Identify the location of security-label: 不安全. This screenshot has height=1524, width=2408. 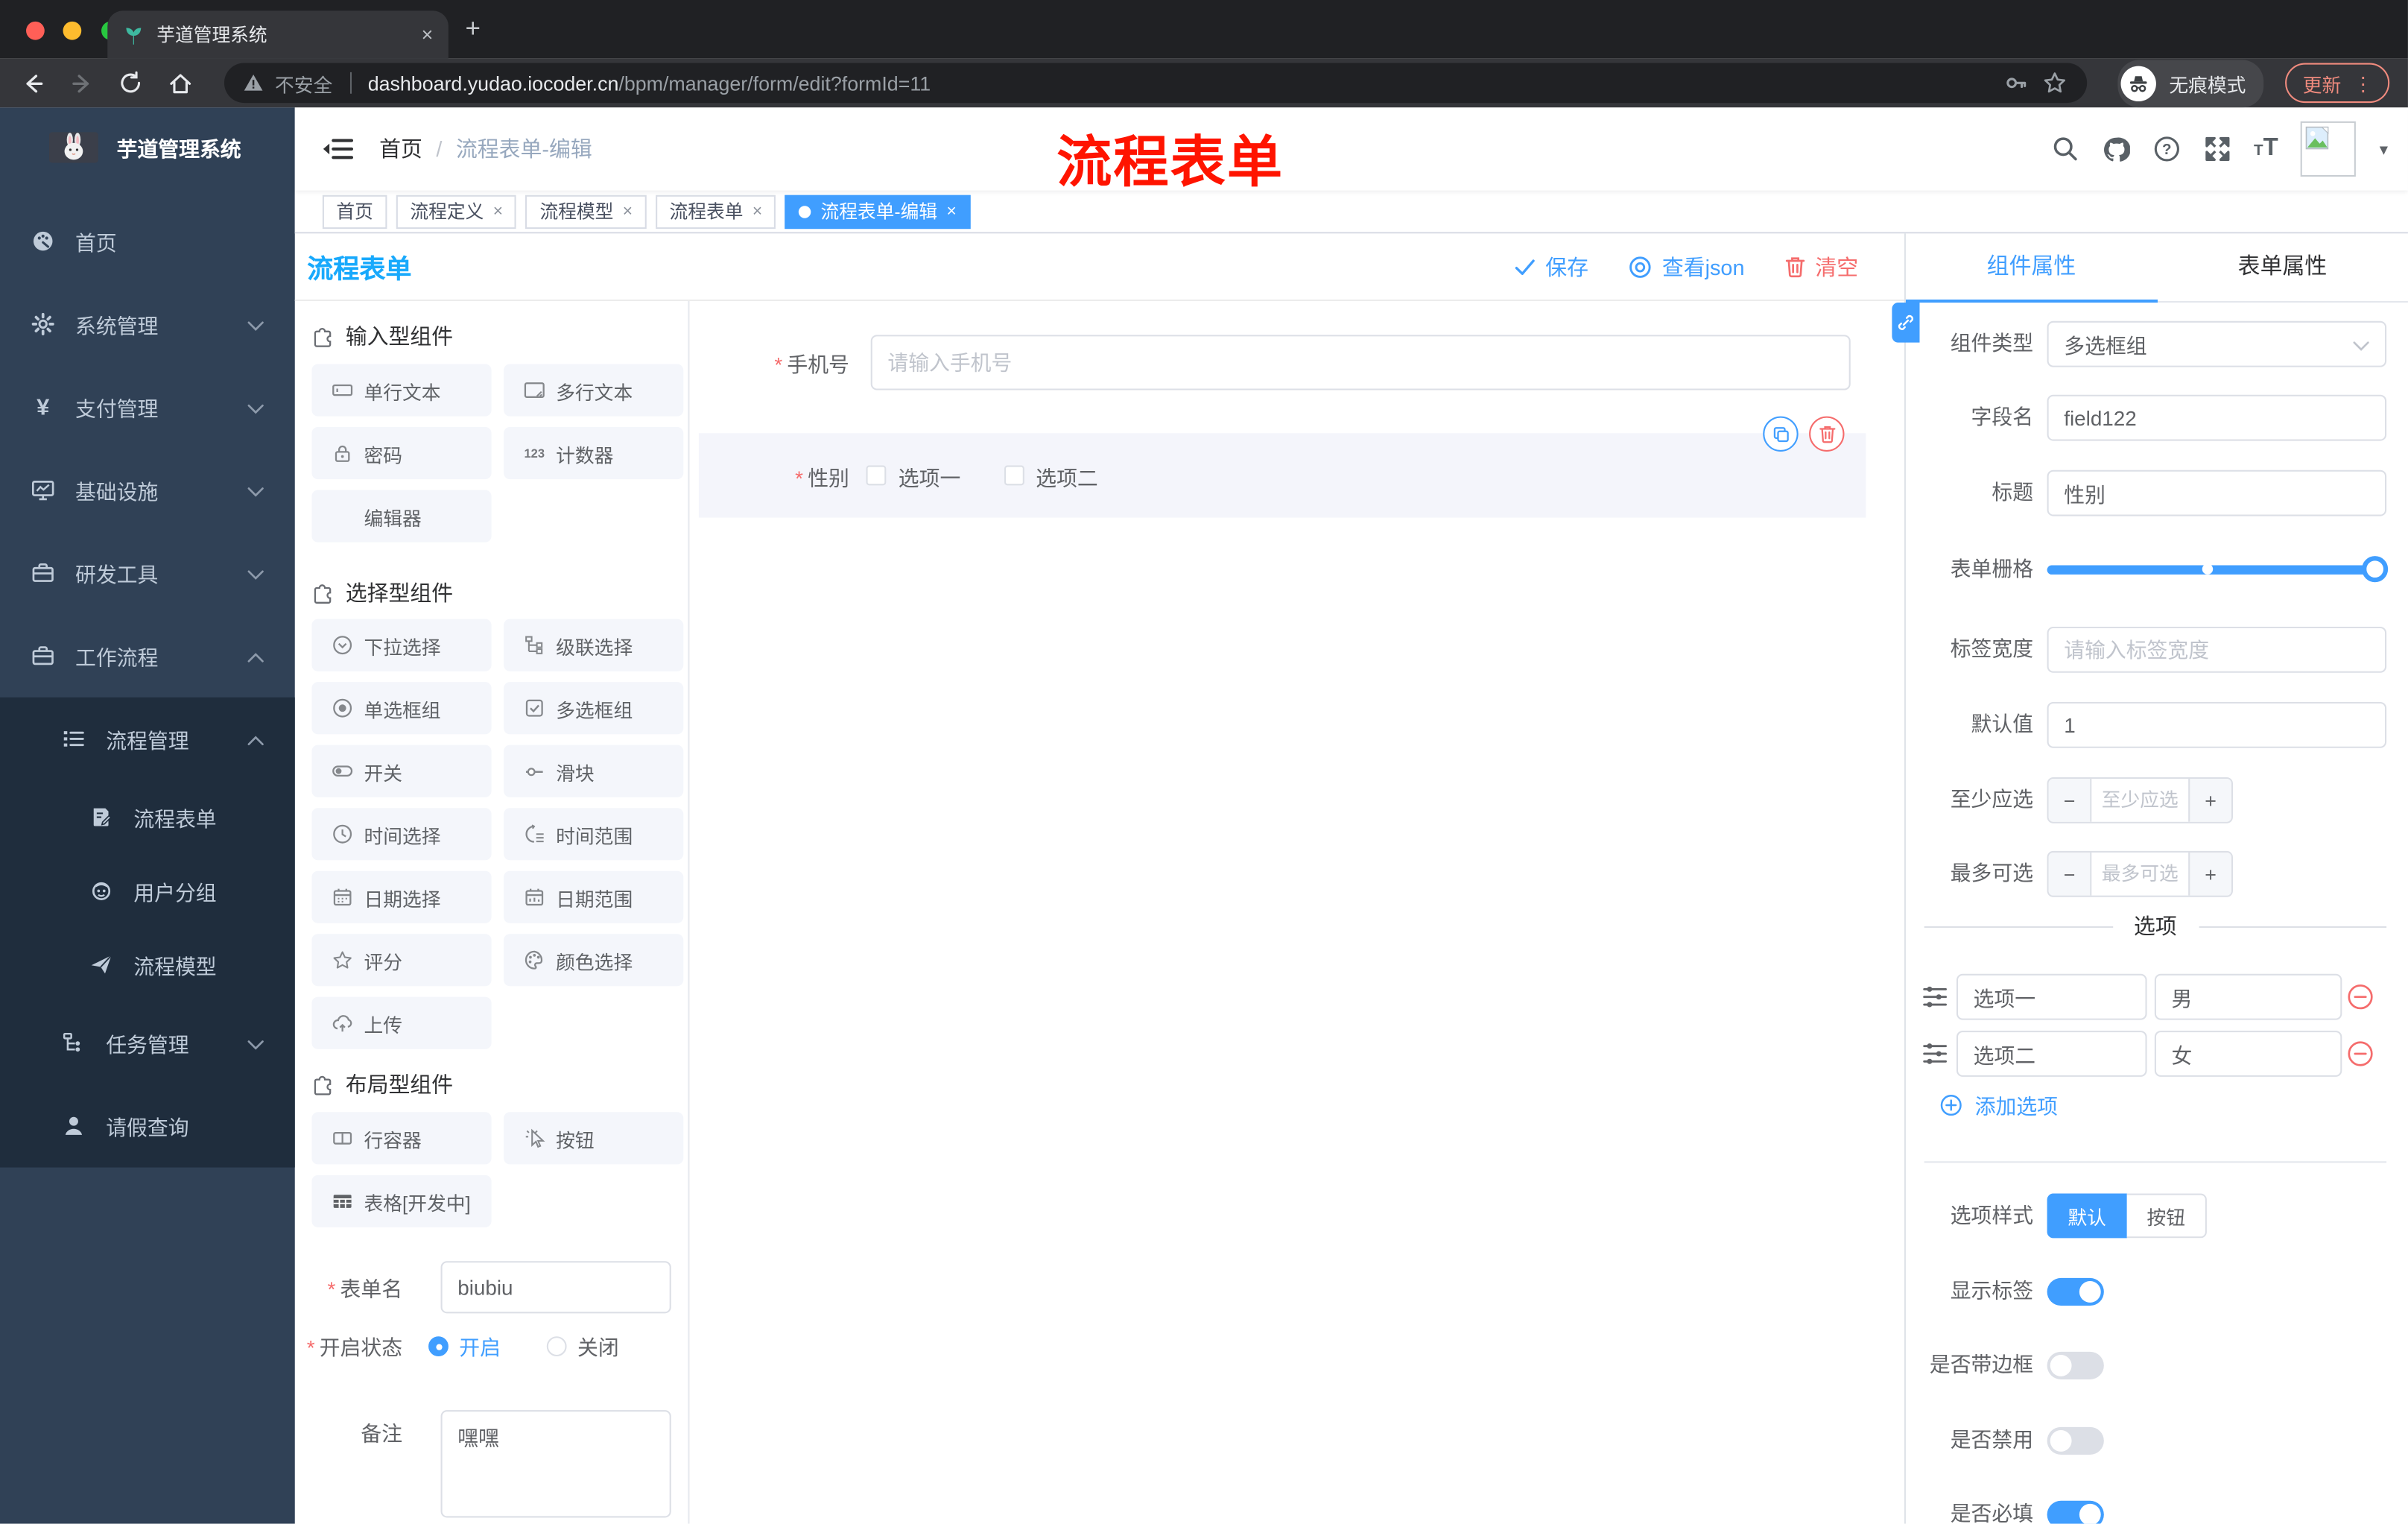
(303, 83).